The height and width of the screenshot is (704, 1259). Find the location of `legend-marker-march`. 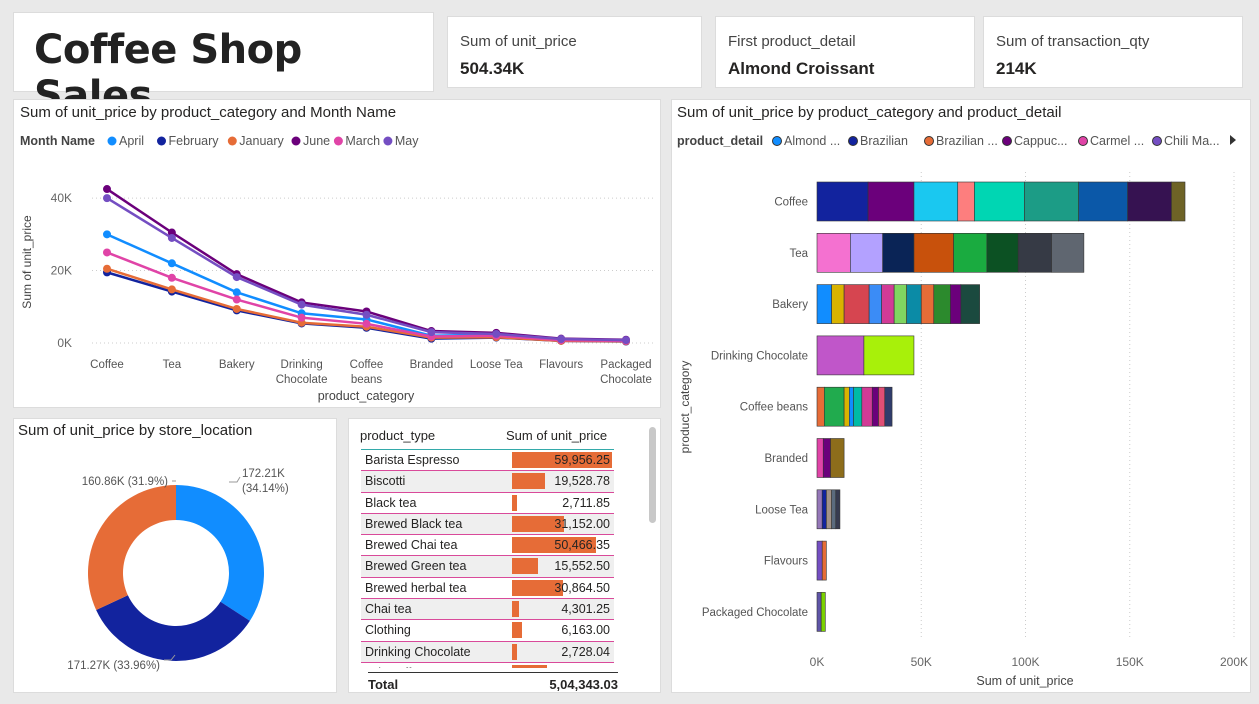

legend-marker-march is located at coordinates (338, 141).